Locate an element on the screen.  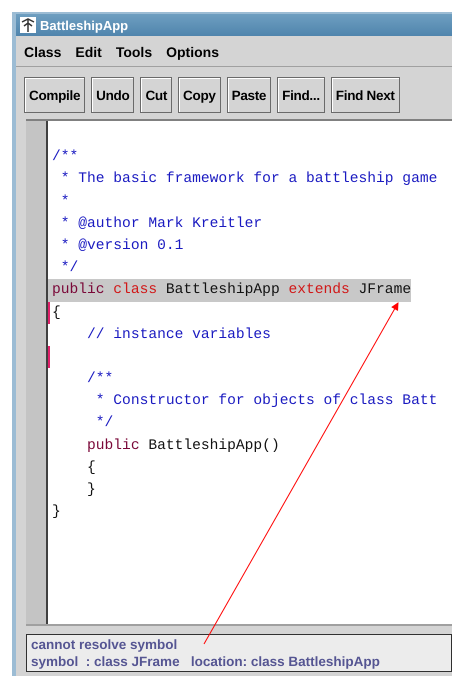
menu-item: Tools is located at coordinates (134, 52).